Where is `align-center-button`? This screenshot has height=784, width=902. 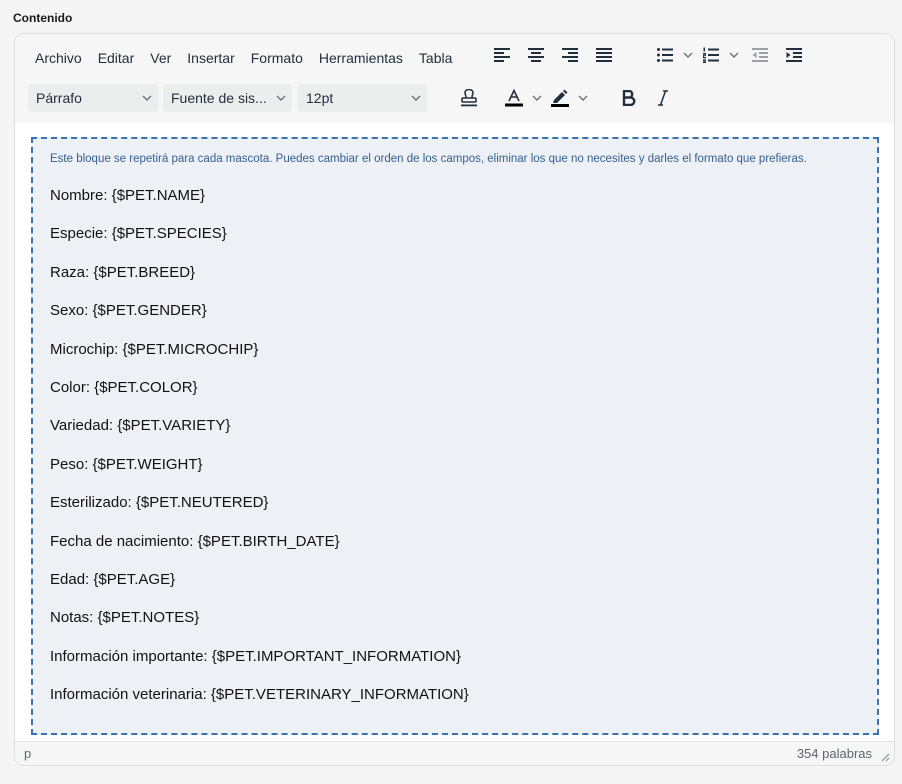
align-center-button is located at coordinates (536, 55).